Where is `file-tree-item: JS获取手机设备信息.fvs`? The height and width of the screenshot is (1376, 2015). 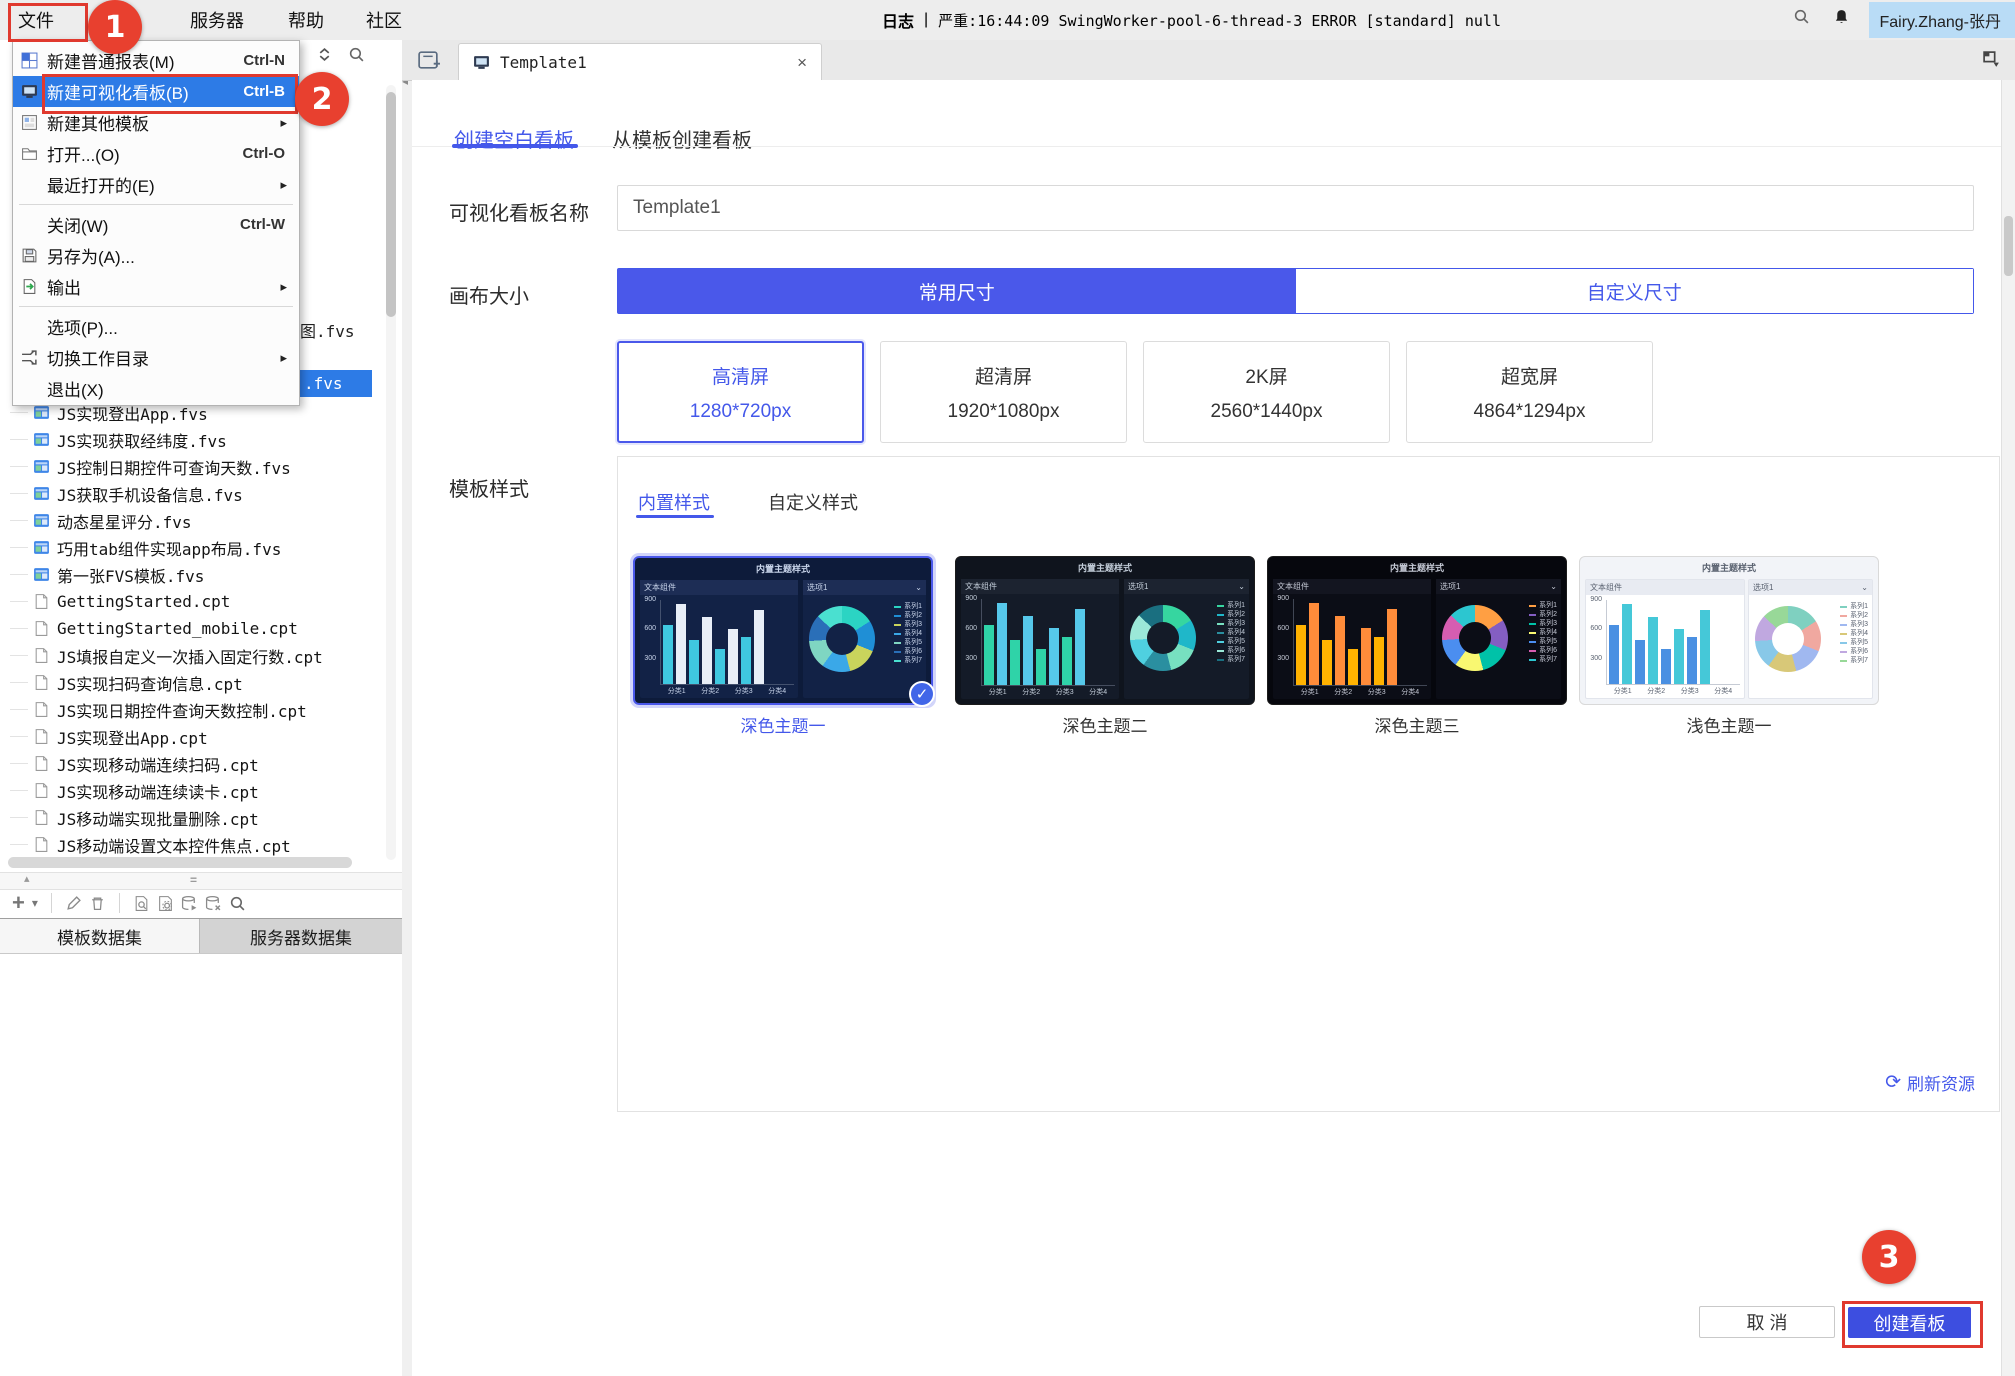
file-tree-item: JS获取手机设备信息.fvs is located at coordinates (201, 493).